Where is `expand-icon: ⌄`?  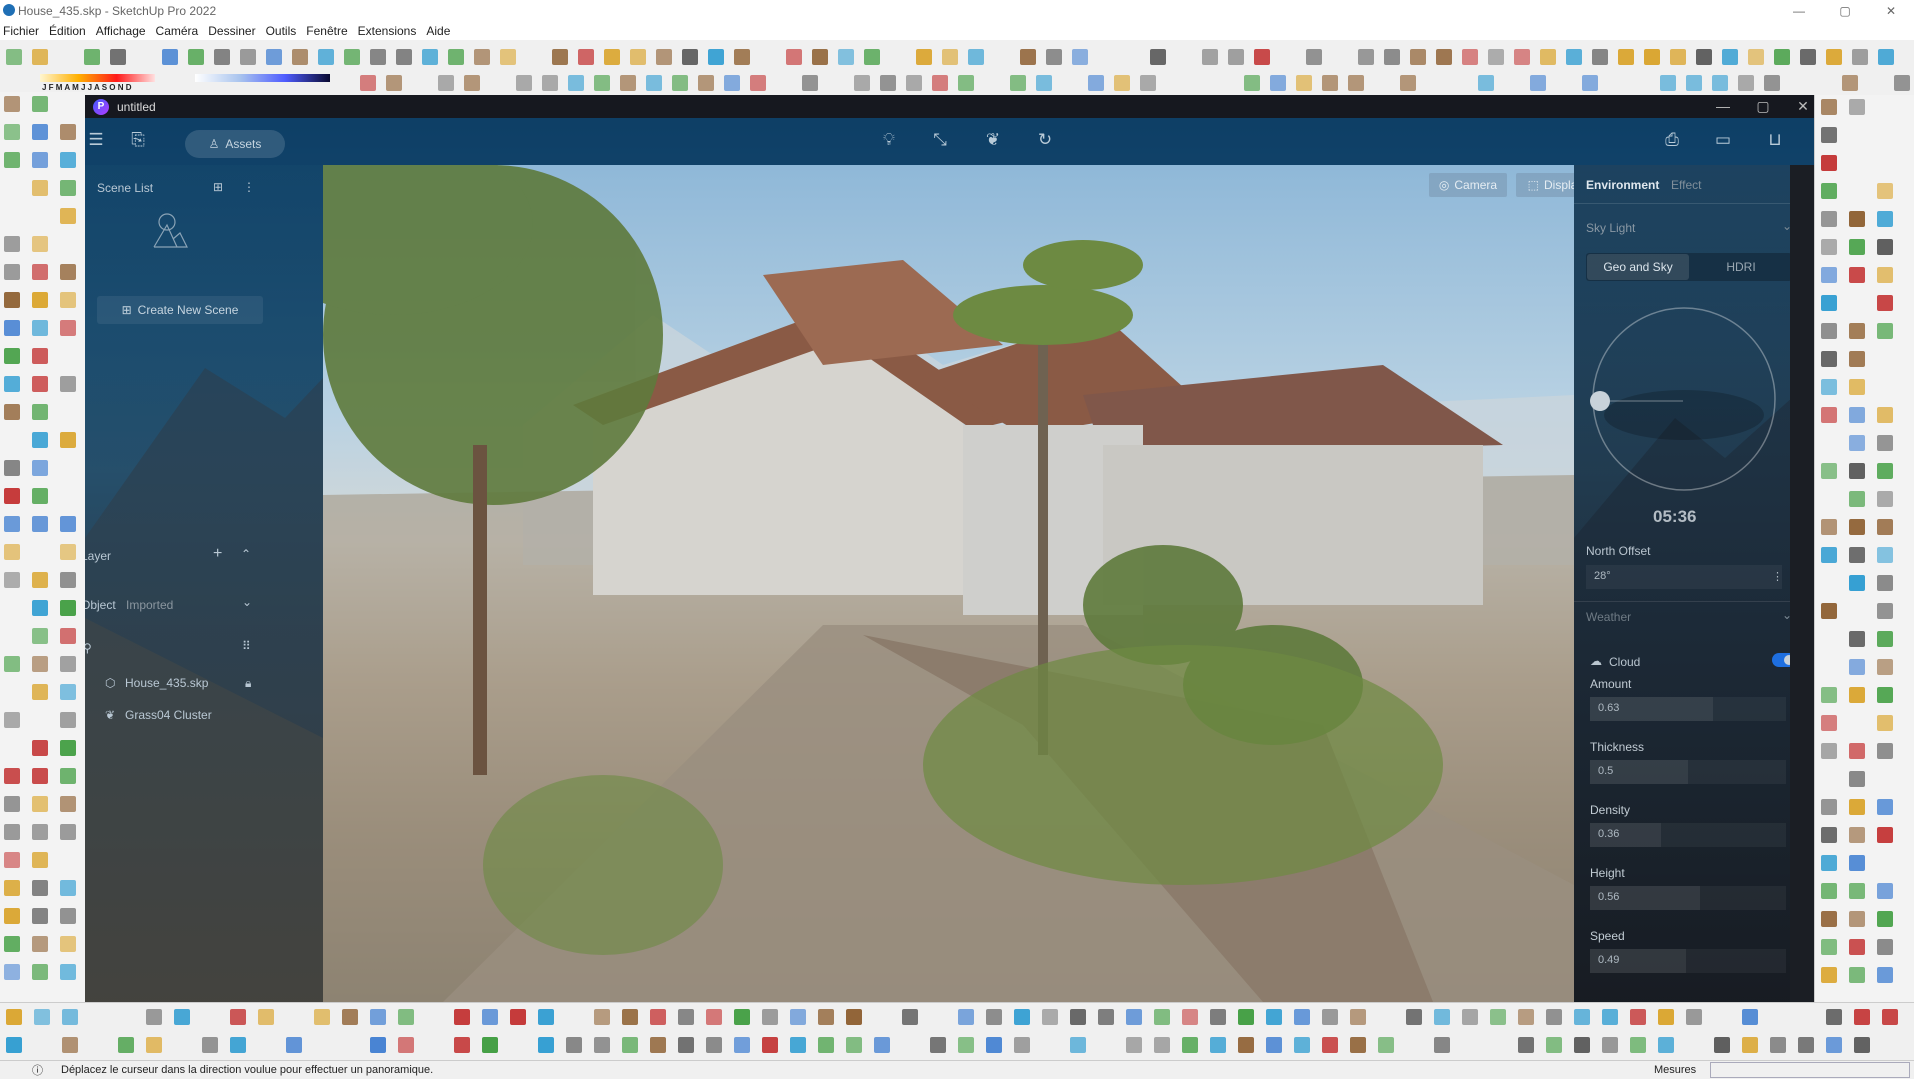
expand-icon: ⌄ is located at coordinates (247, 602).